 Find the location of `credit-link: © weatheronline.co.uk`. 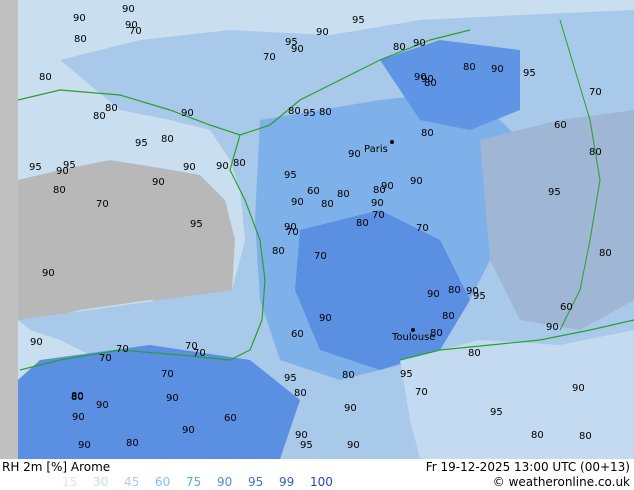

credit-link: © weatheronline.co.uk is located at coordinates (561, 482).